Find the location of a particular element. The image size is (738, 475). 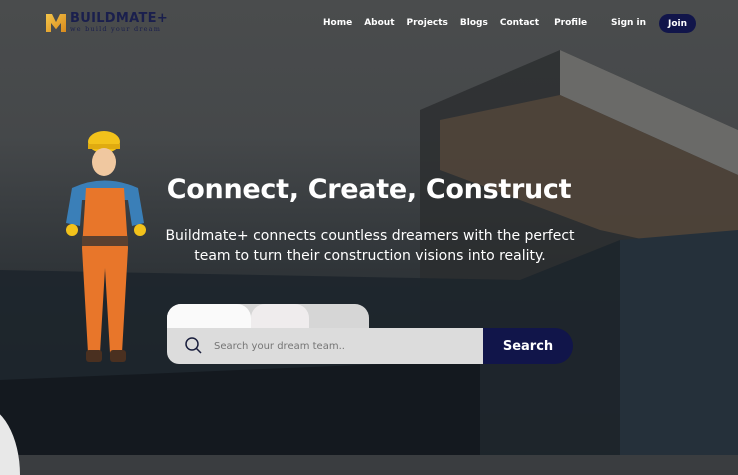

search-button: Search is located at coordinates (528, 346).